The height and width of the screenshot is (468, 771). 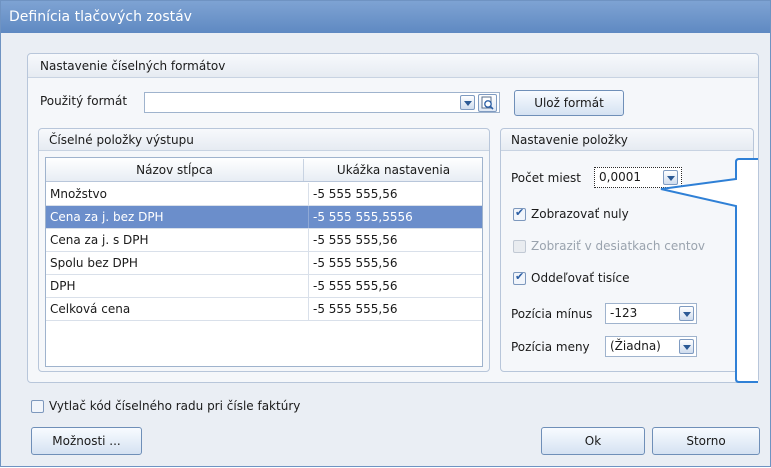 I want to click on cancel-button: Storno, so click(x=706, y=441).